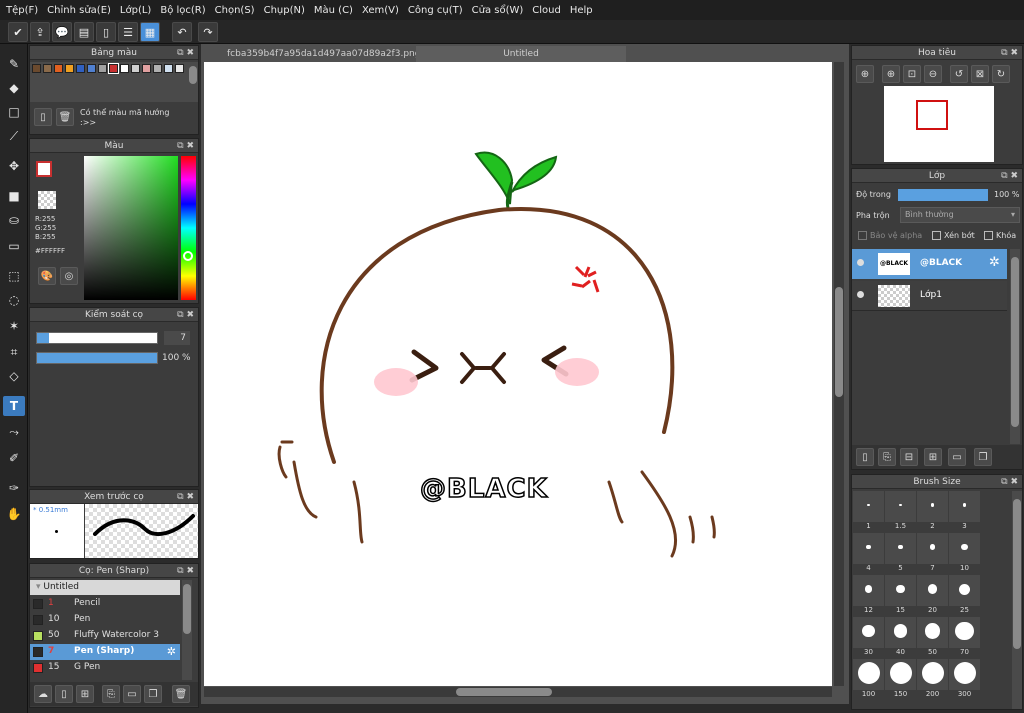  I want to click on menu-item: Cloud, so click(546, 10).